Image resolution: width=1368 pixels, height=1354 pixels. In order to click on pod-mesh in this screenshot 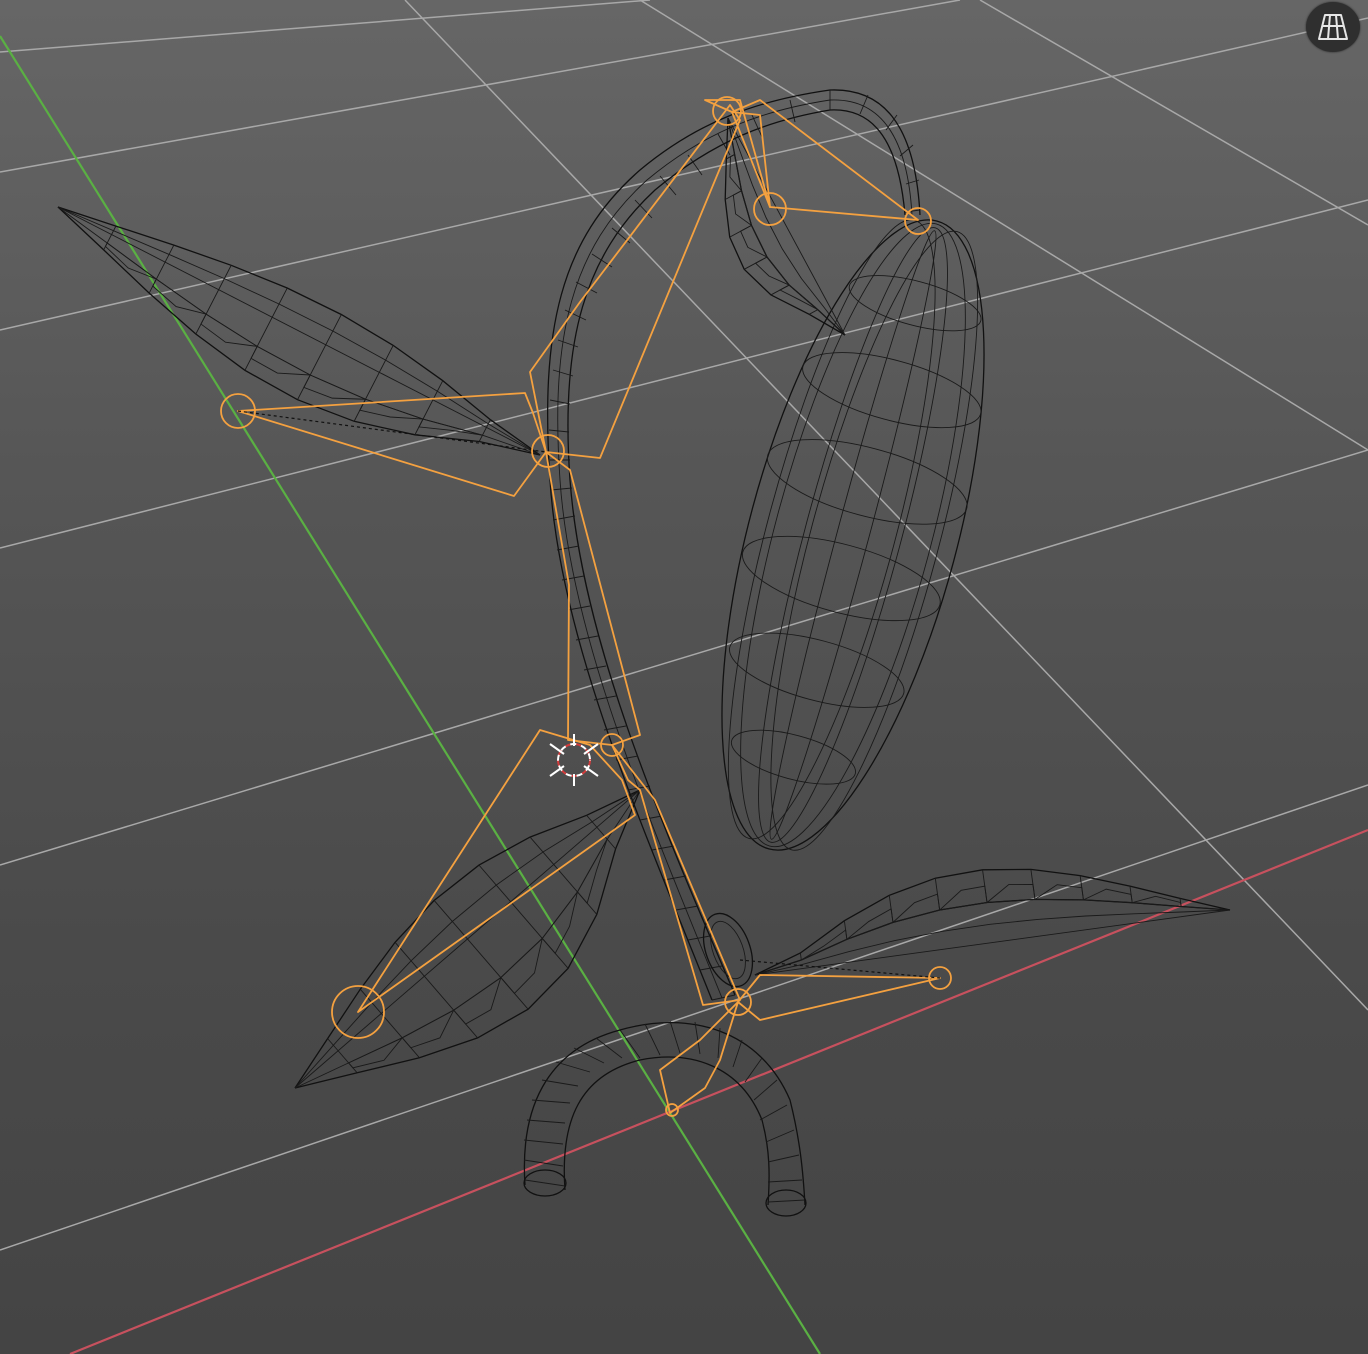, I will do `click(852, 535)`.